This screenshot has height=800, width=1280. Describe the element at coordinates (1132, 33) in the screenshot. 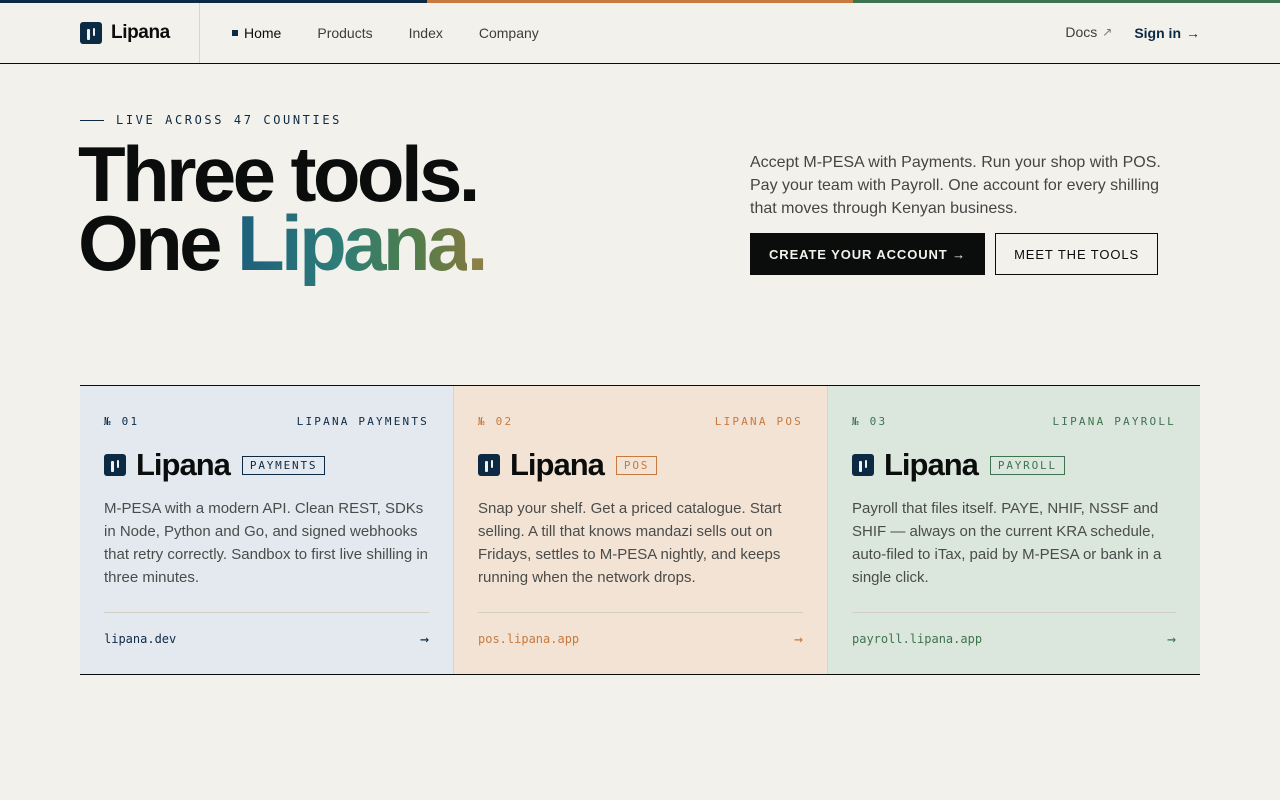

I see `header-actions: Docs ↗ Sign in →` at that location.